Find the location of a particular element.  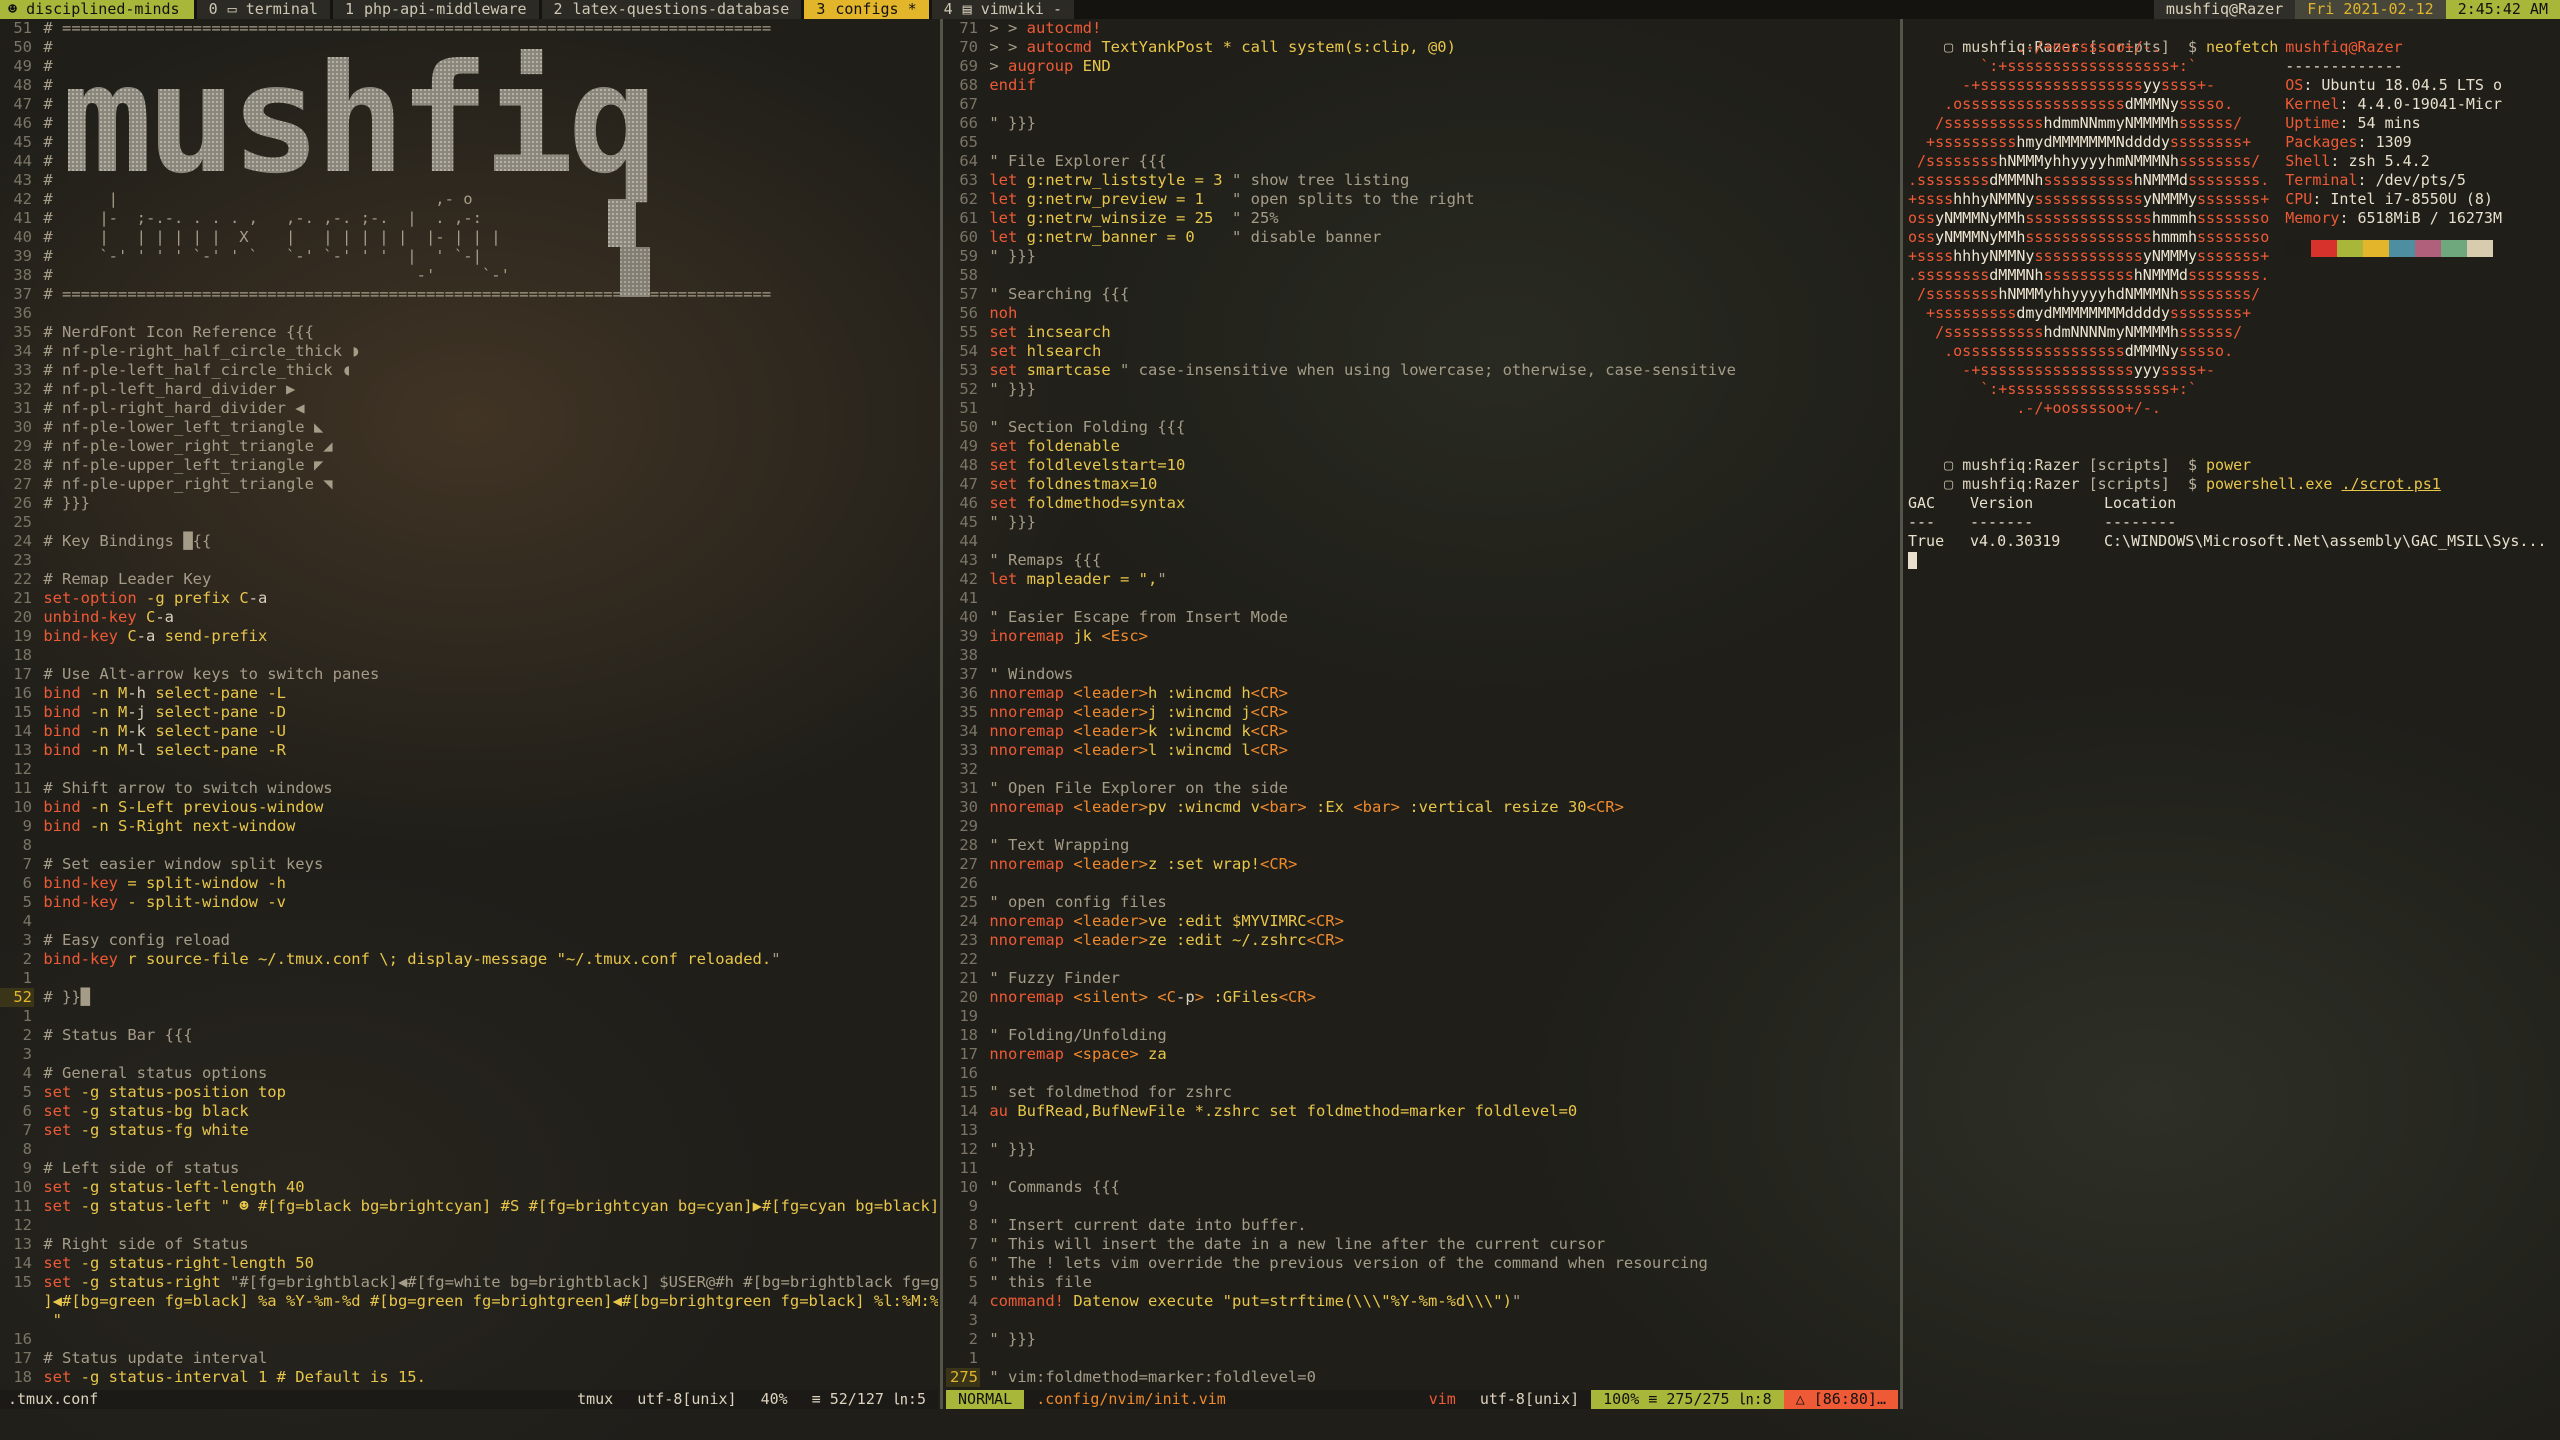

code-line: 54 set hlsearch is located at coordinates (1422, 351).